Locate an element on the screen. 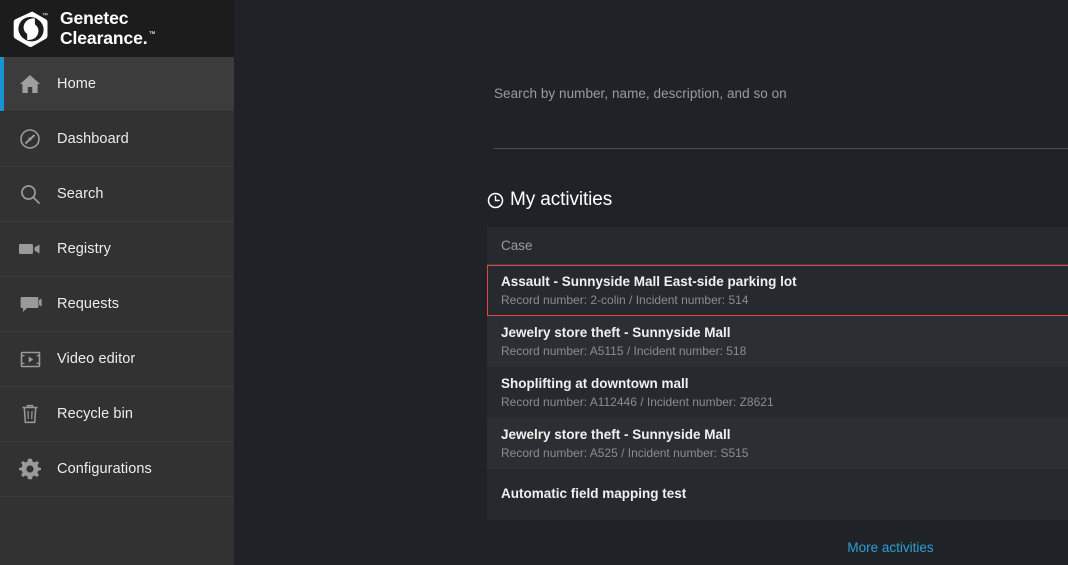  gear-icon is located at coordinates (30, 469).